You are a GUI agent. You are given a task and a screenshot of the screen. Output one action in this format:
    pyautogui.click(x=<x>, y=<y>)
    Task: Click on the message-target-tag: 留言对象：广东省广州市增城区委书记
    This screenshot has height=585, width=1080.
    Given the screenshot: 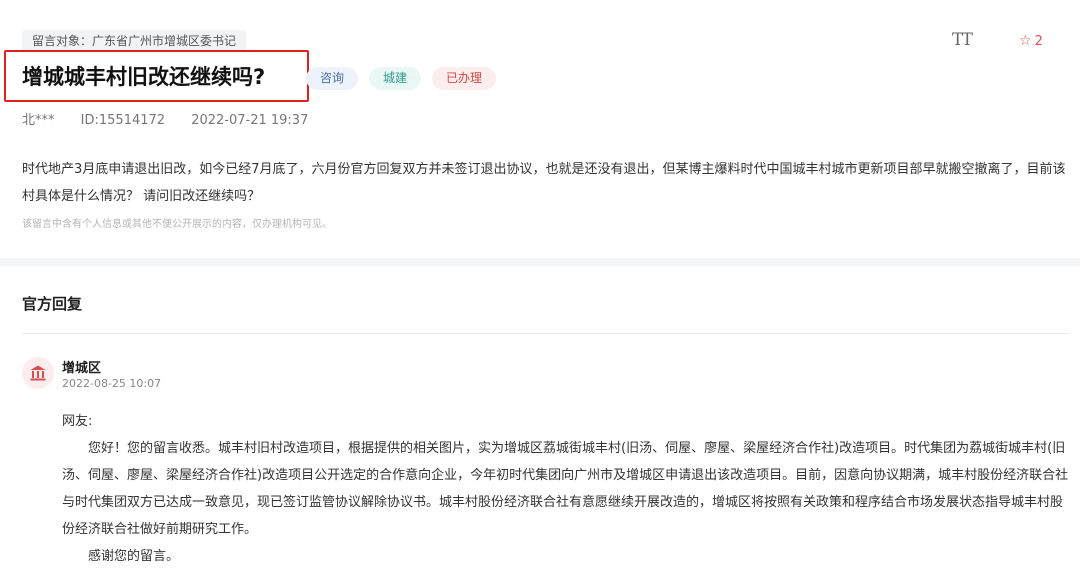 What is the action you would take?
    pyautogui.click(x=134, y=41)
    